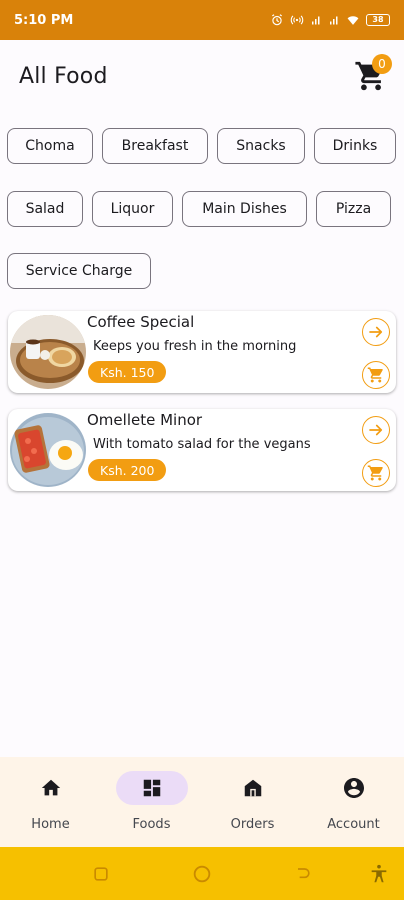 This screenshot has height=900, width=404. What do you see at coordinates (353, 209) in the screenshot?
I see `category-chip-pizza: Pizza` at bounding box center [353, 209].